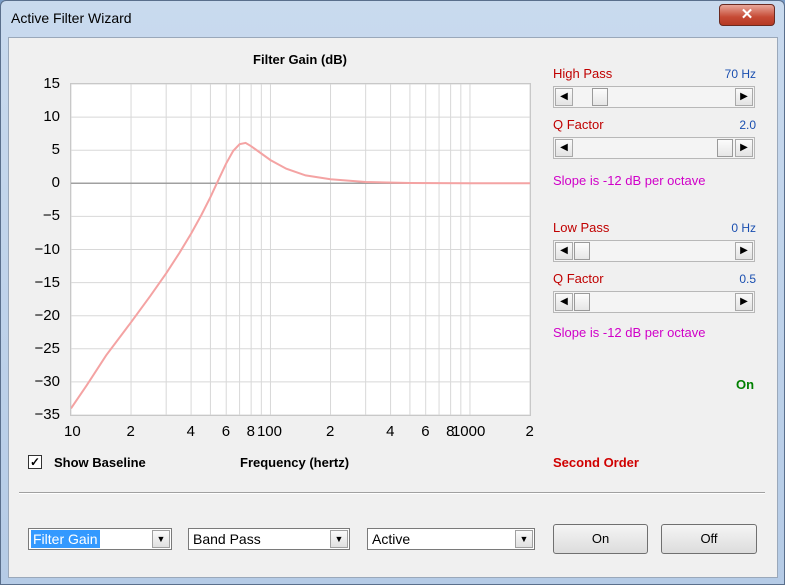 The width and height of the screenshot is (785, 585). I want to click on window-title: Active Filter Wizard, so click(71, 18).